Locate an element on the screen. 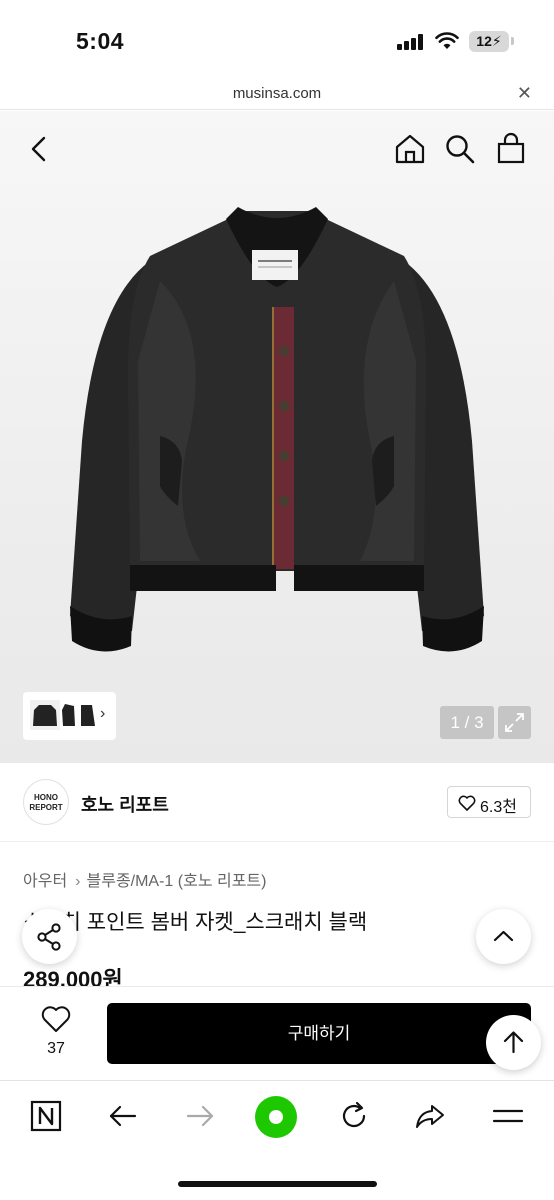 This screenshot has height=1200, width=554. wishlist-count: 37 is located at coordinates (56, 1048).